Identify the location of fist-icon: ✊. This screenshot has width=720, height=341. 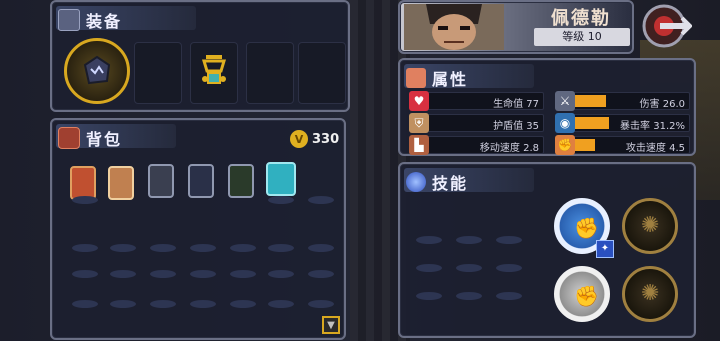
(565, 145).